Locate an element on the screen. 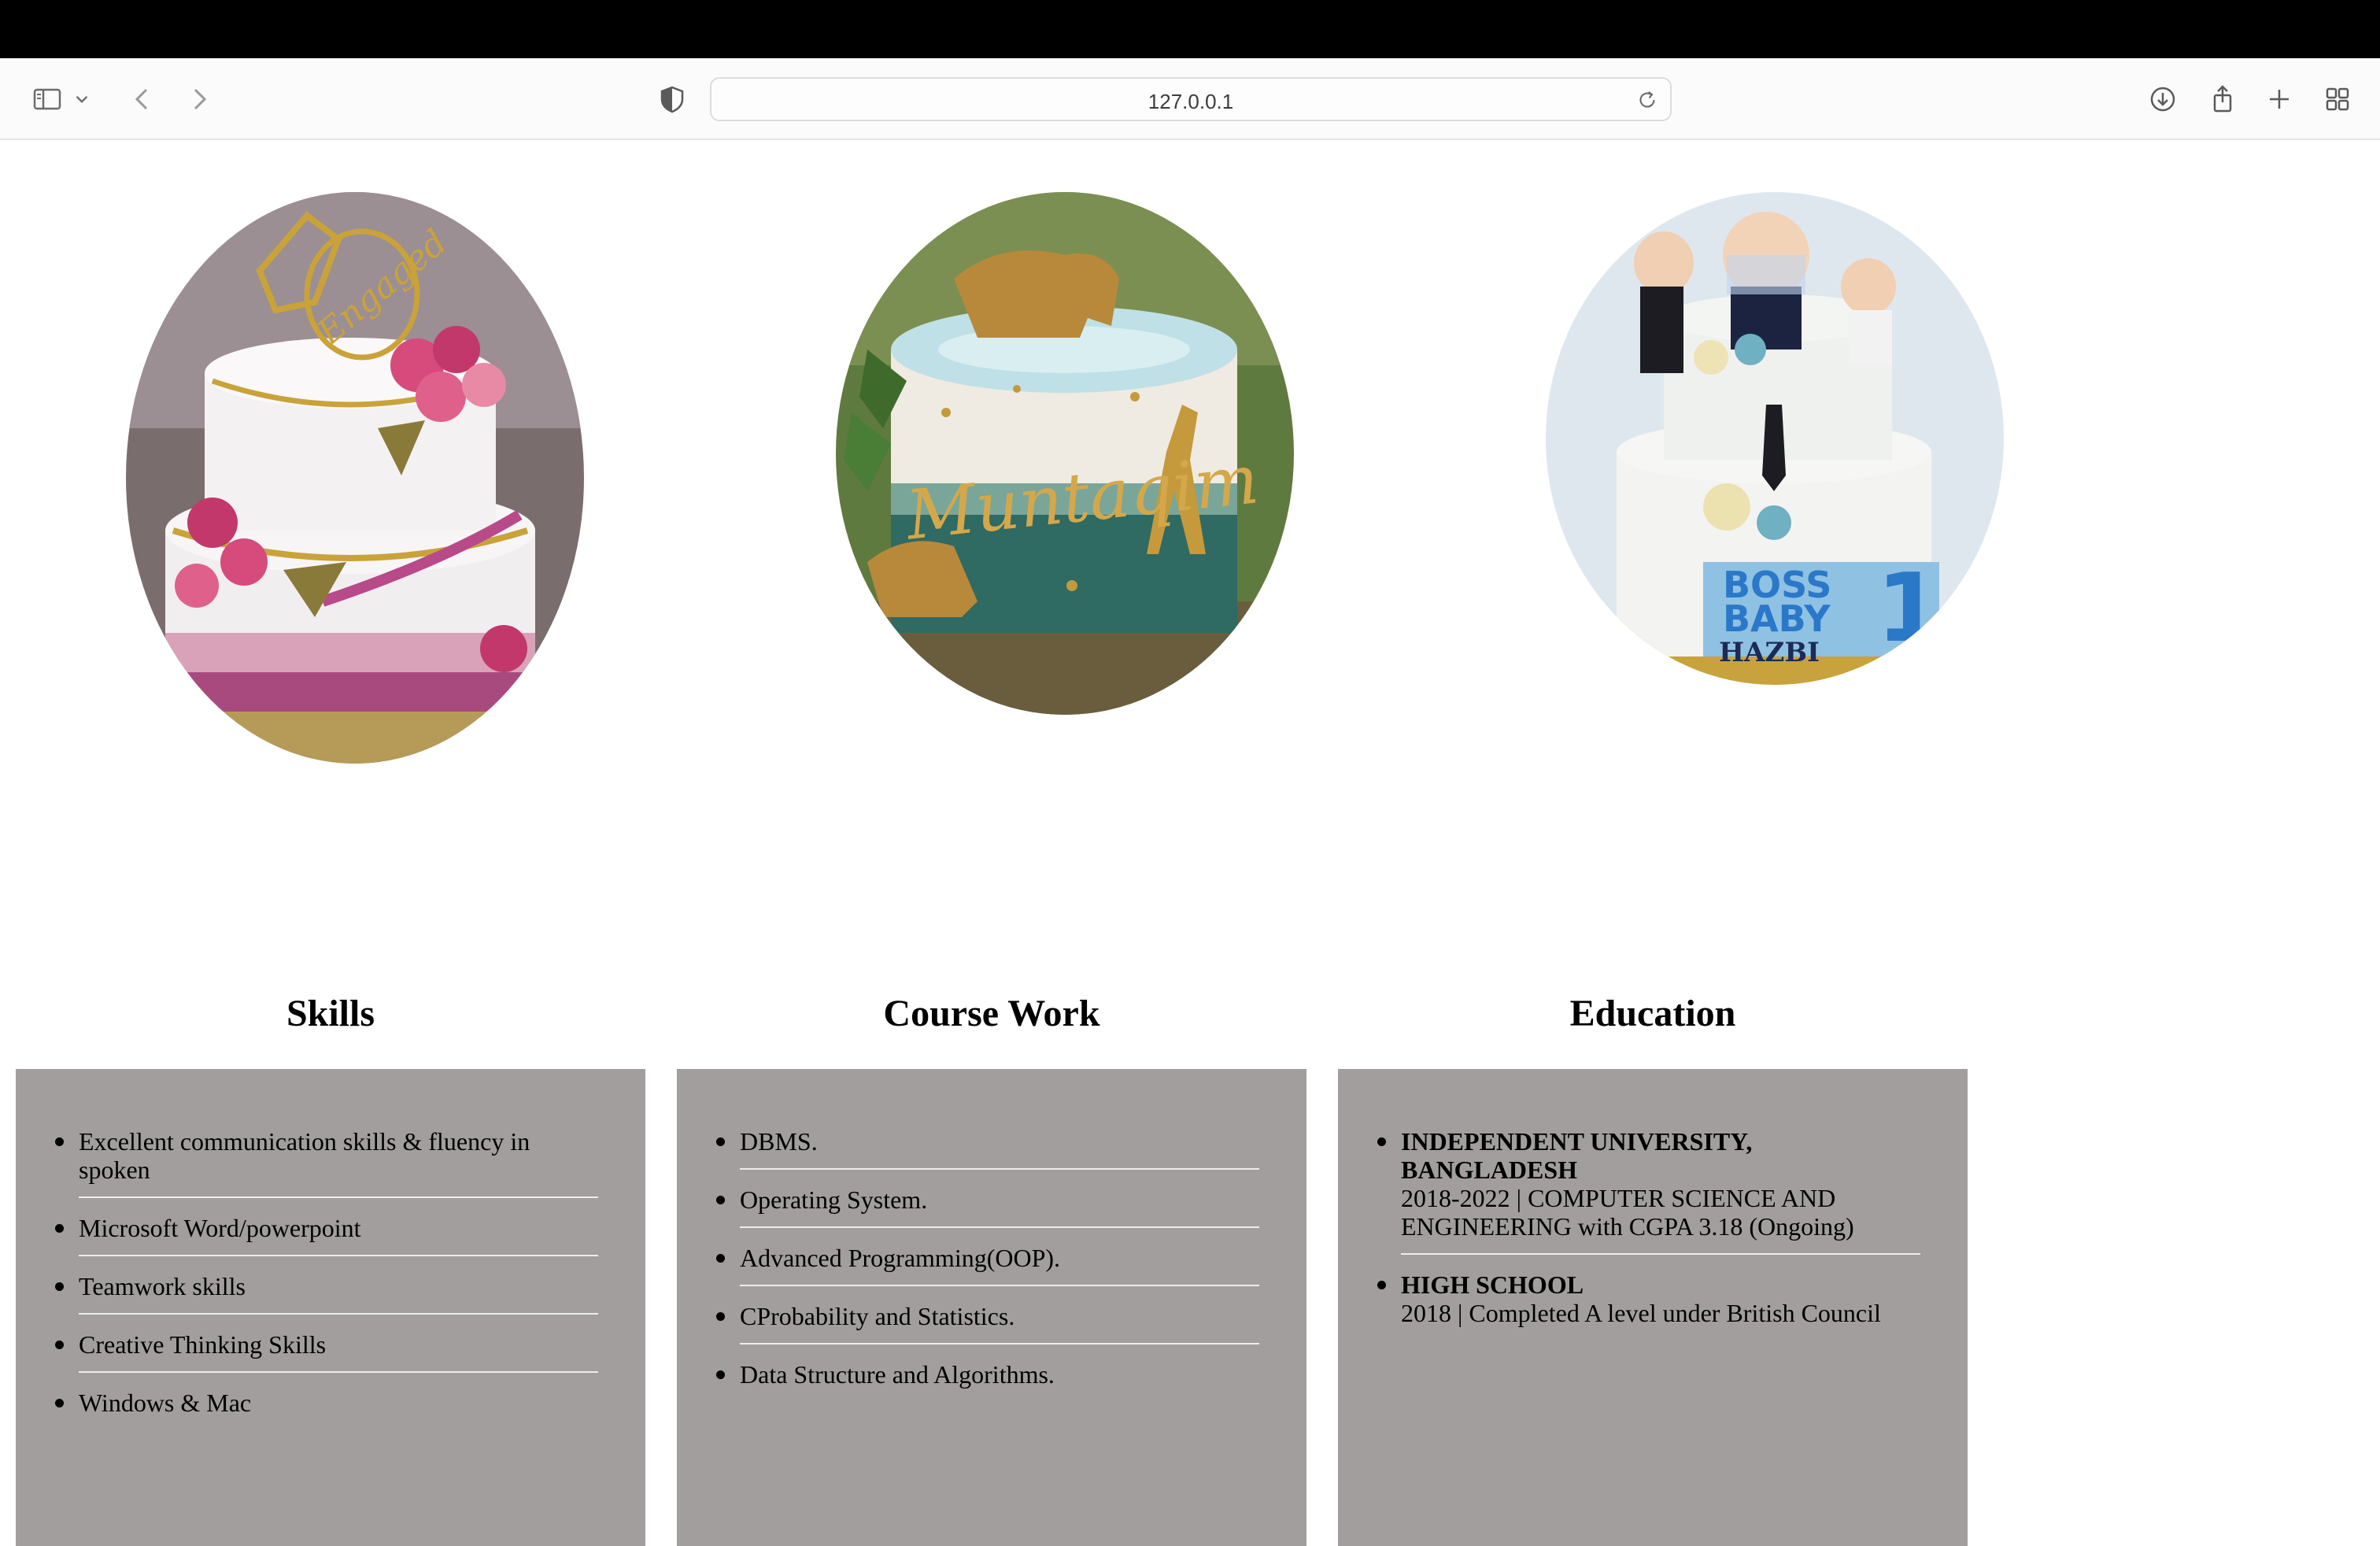 The height and width of the screenshot is (1546, 2380). education-title: Education is located at coordinates (1652, 1014).